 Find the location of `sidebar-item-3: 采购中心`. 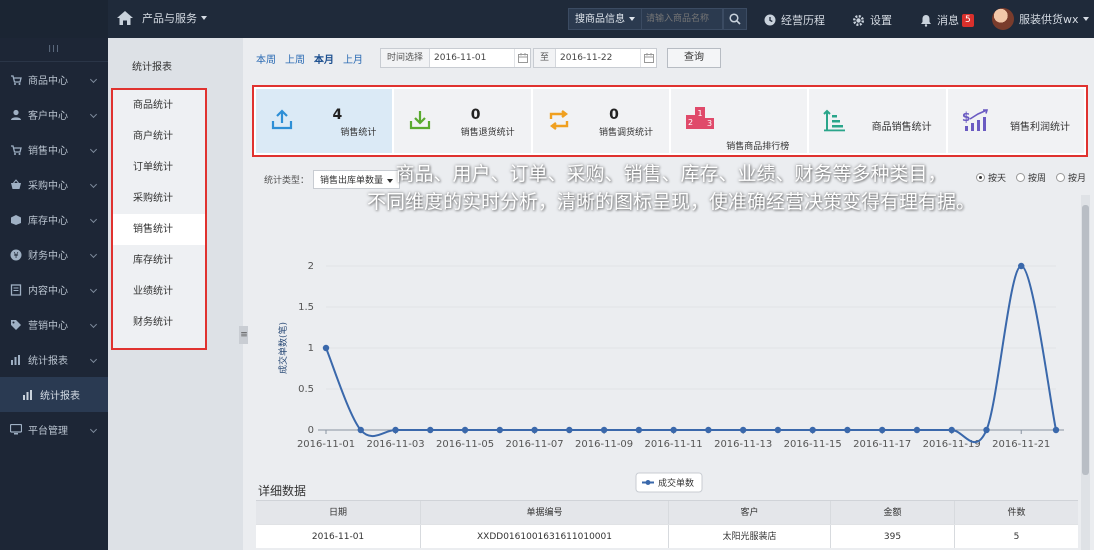

sidebar-item-3: 采购中心 is located at coordinates (54, 184).